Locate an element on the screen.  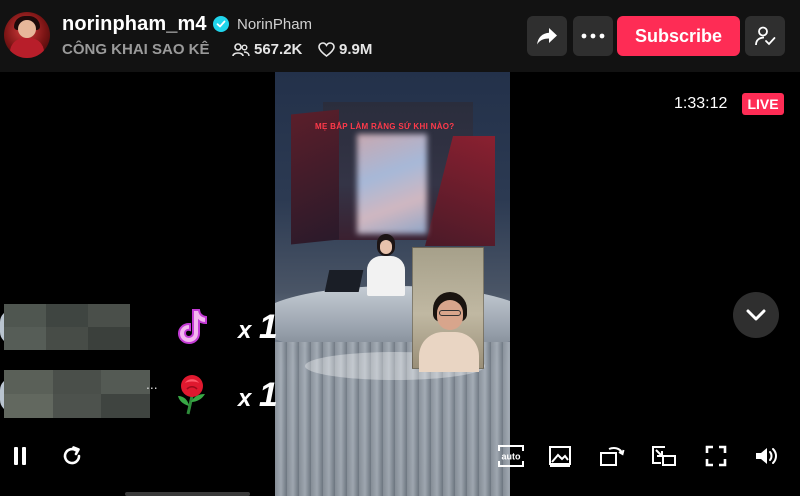
streamer-nickname: NorinPham is located at coordinates (275, 24).